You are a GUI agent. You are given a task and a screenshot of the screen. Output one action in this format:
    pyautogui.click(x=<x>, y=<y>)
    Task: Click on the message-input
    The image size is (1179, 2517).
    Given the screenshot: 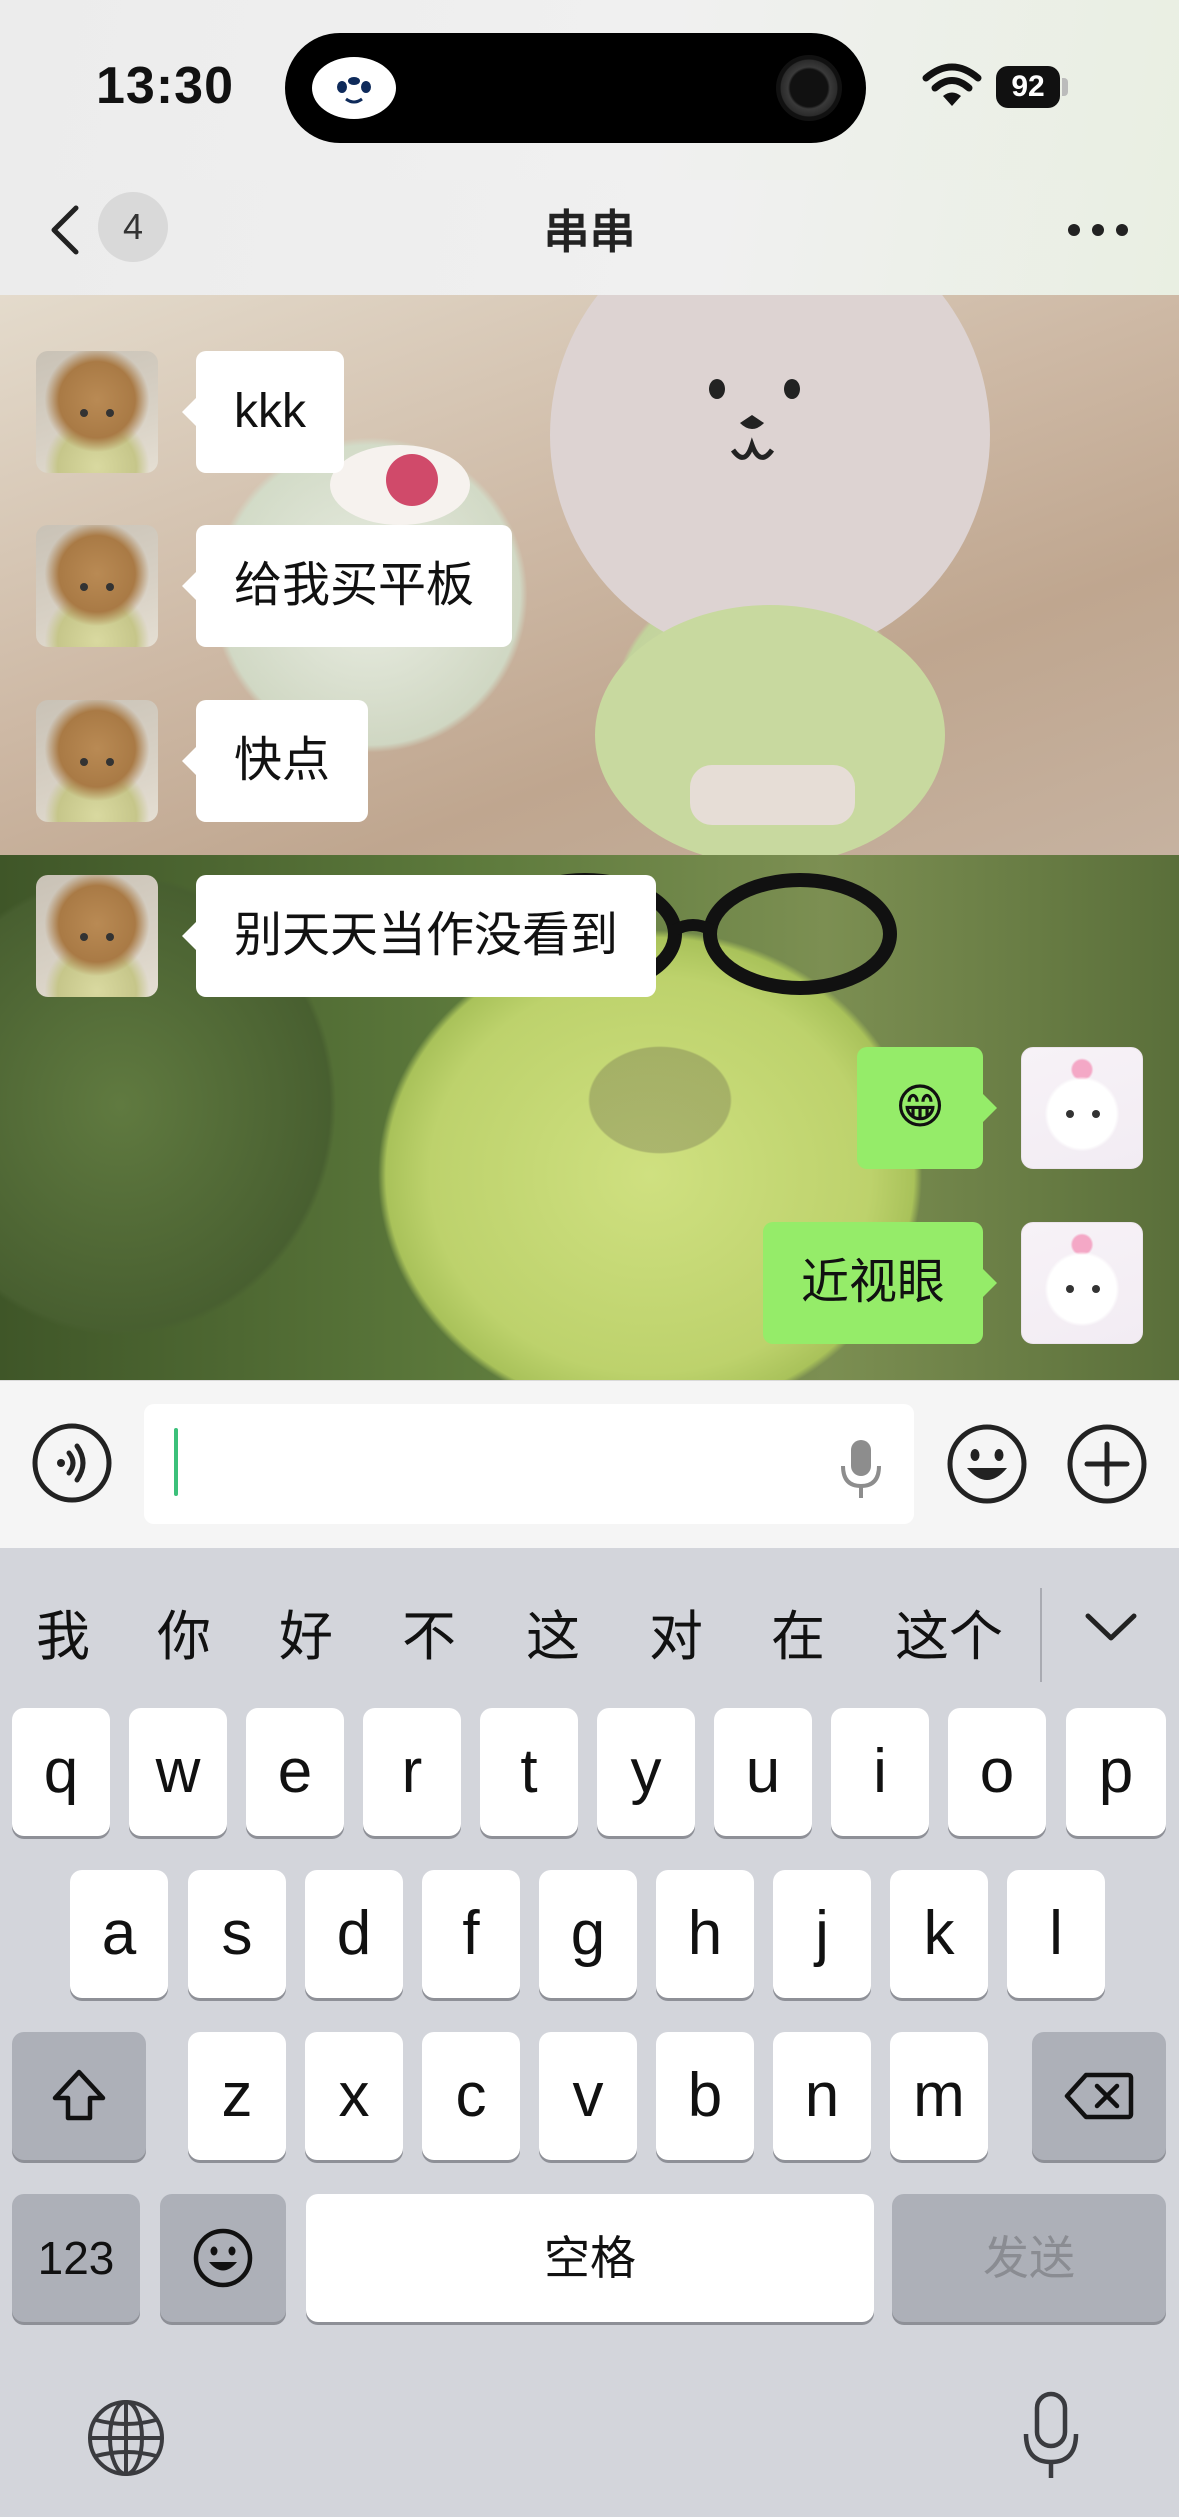 What is the action you would take?
    pyautogui.click(x=529, y=1464)
    